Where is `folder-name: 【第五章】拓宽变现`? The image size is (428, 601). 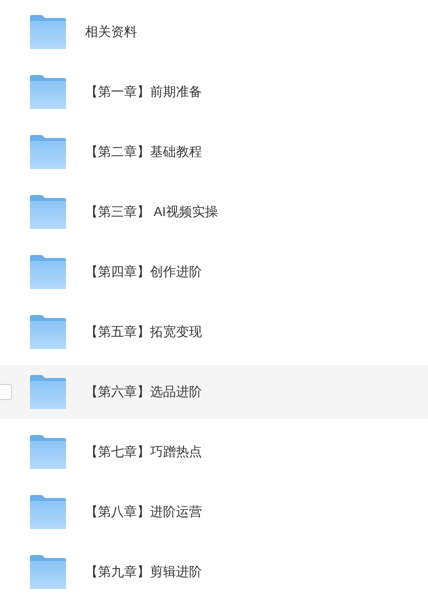
folder-name: 【第五章】拓宽变现 is located at coordinates (143, 332).